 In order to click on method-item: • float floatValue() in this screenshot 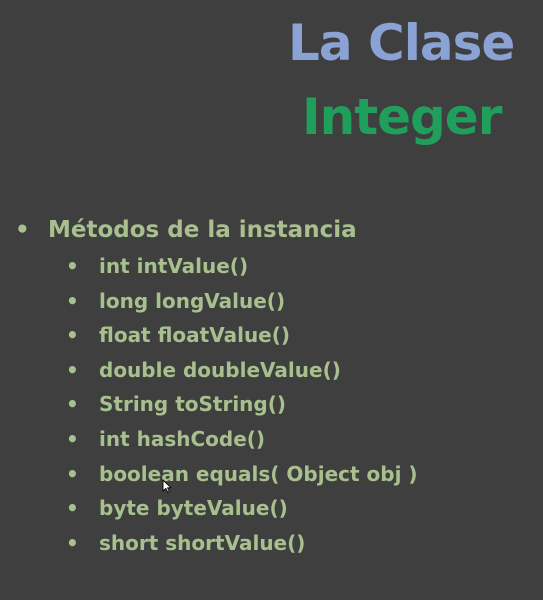, I will do `click(271, 336)`.